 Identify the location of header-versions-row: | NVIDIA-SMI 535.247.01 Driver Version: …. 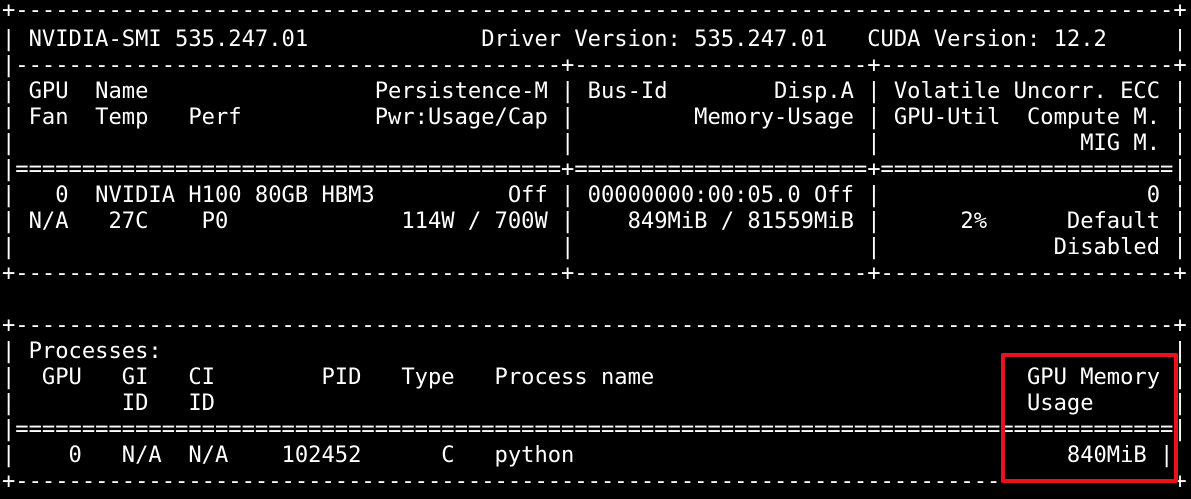
(594, 39).